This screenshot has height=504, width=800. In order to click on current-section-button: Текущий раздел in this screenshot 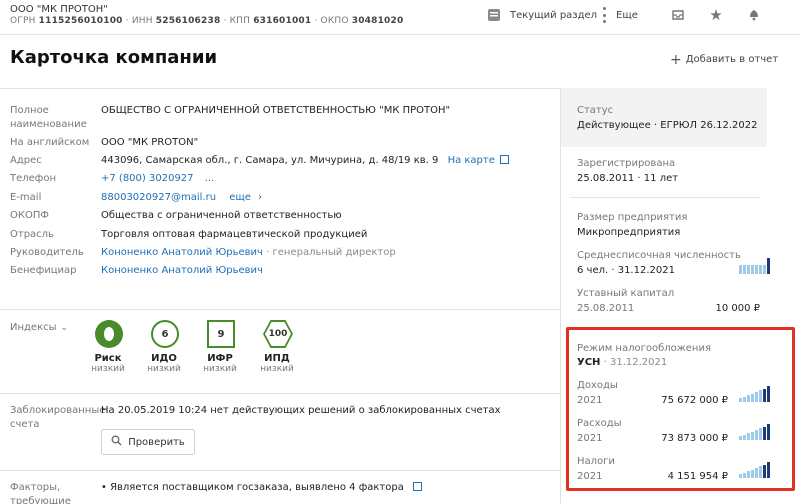, I will do `click(541, 15)`.